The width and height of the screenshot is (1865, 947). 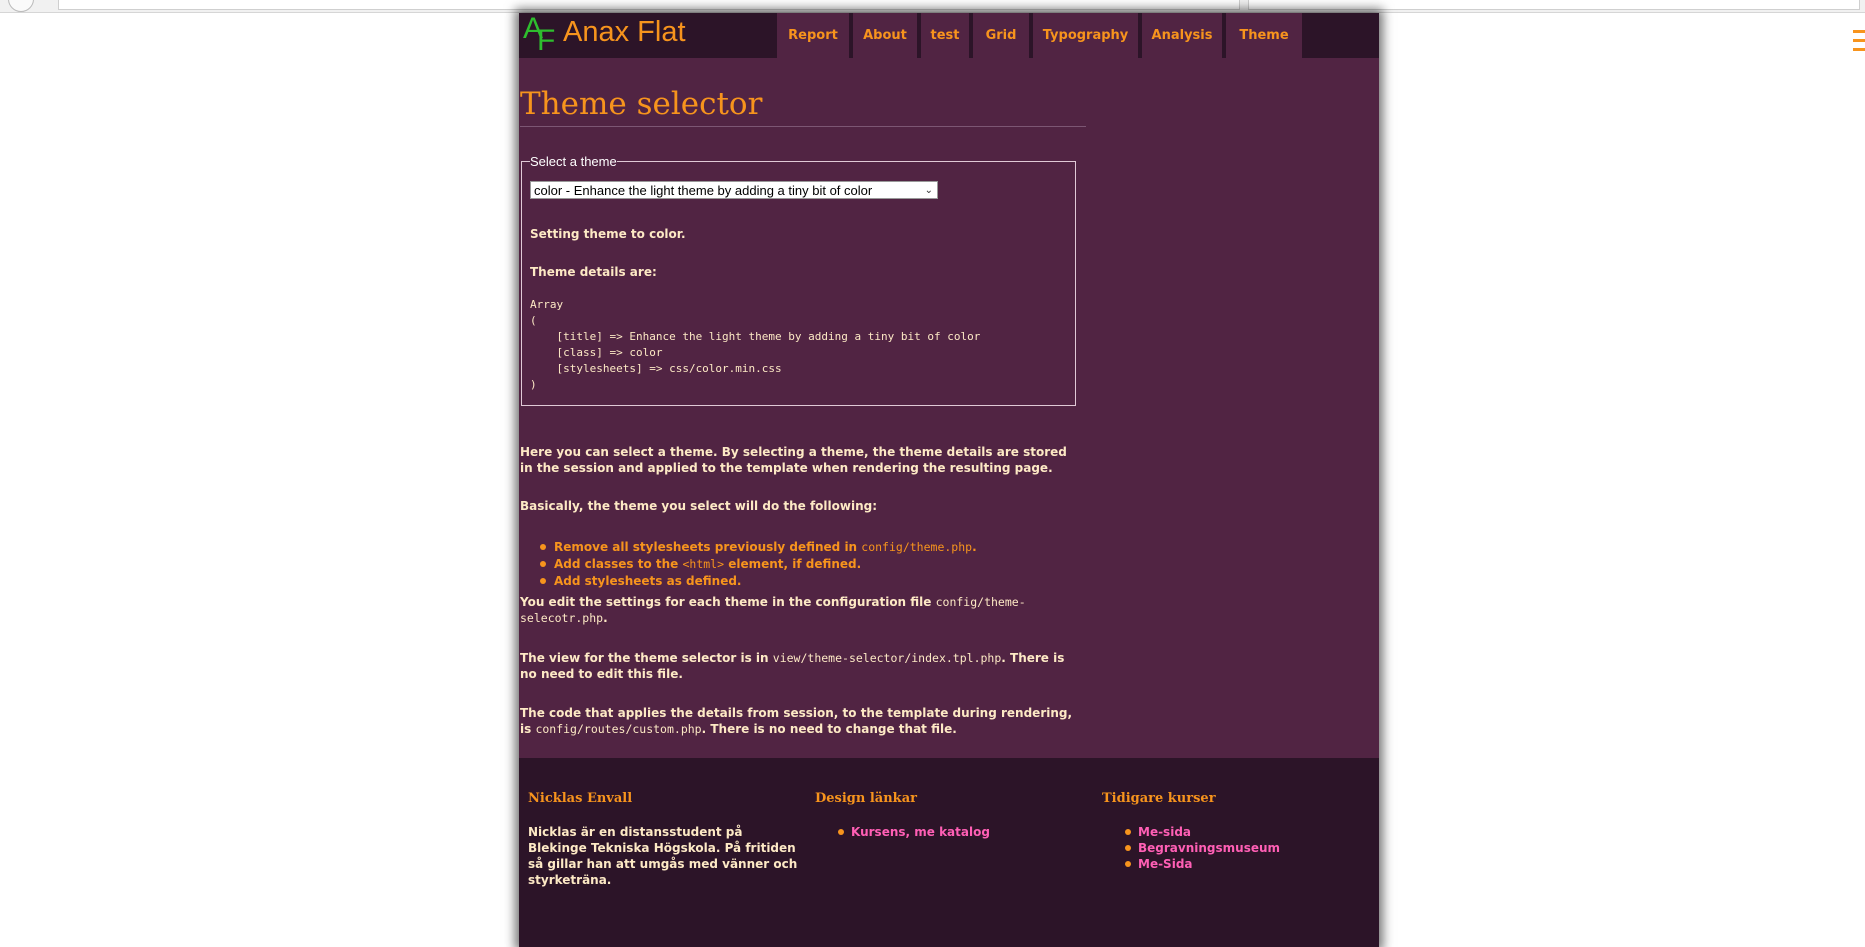 I want to click on browser-button, so click(x=21, y=6).